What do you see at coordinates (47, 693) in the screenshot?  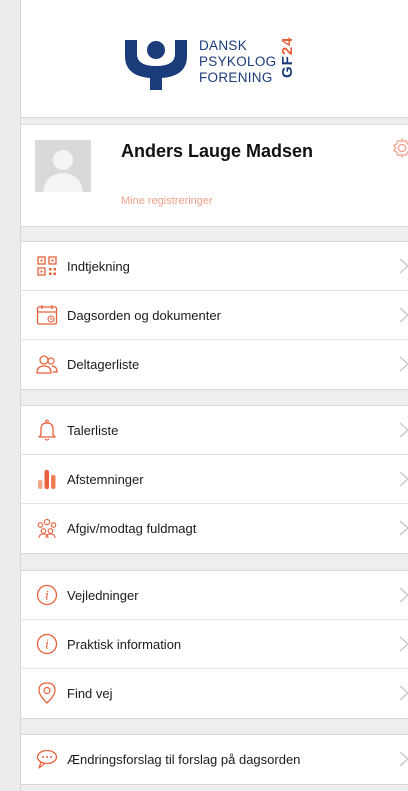 I see `location-pin-icon` at bounding box center [47, 693].